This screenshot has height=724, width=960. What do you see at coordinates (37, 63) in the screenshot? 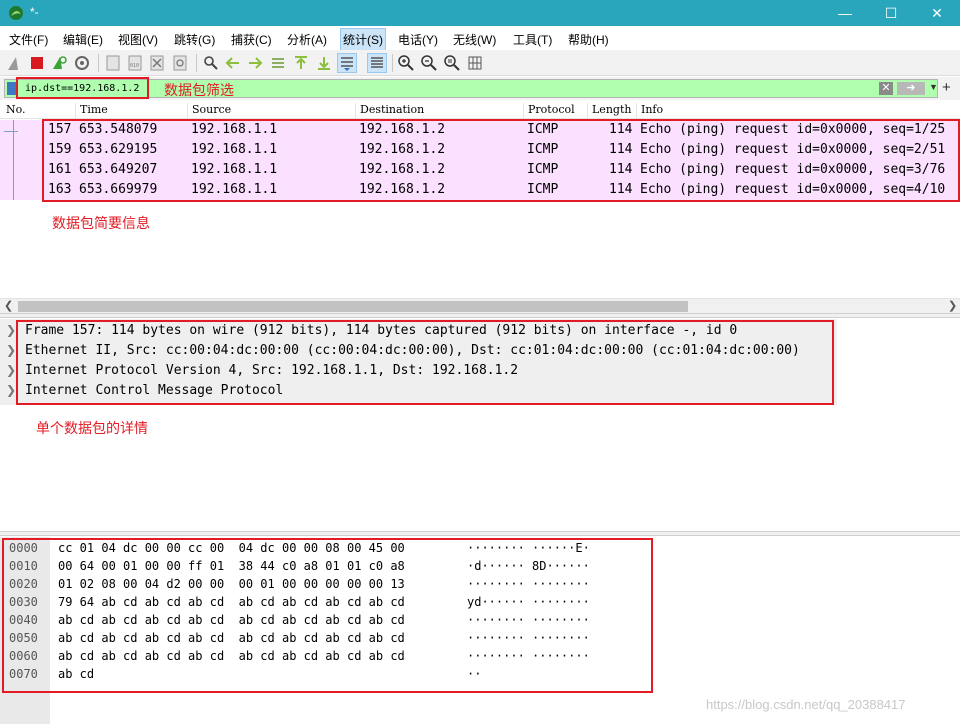
I see `stop-capture-icon` at bounding box center [37, 63].